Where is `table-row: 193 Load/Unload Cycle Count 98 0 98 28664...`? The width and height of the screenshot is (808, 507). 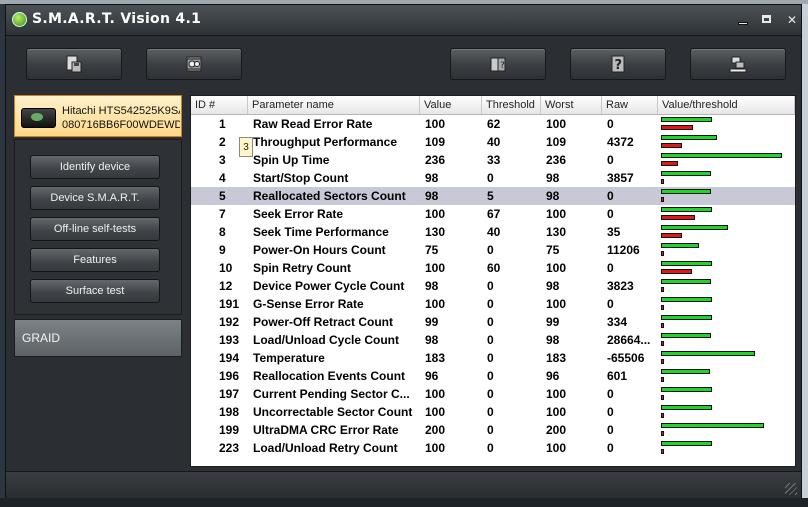
table-row: 193 Load/Unload Cycle Count 98 0 98 28664... is located at coordinates (493, 340).